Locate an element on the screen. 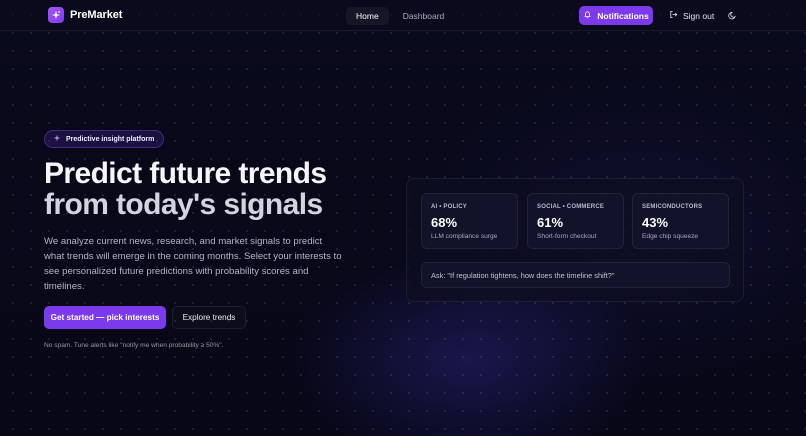 The image size is (806, 436). card-probability: 68% is located at coordinates (444, 222).